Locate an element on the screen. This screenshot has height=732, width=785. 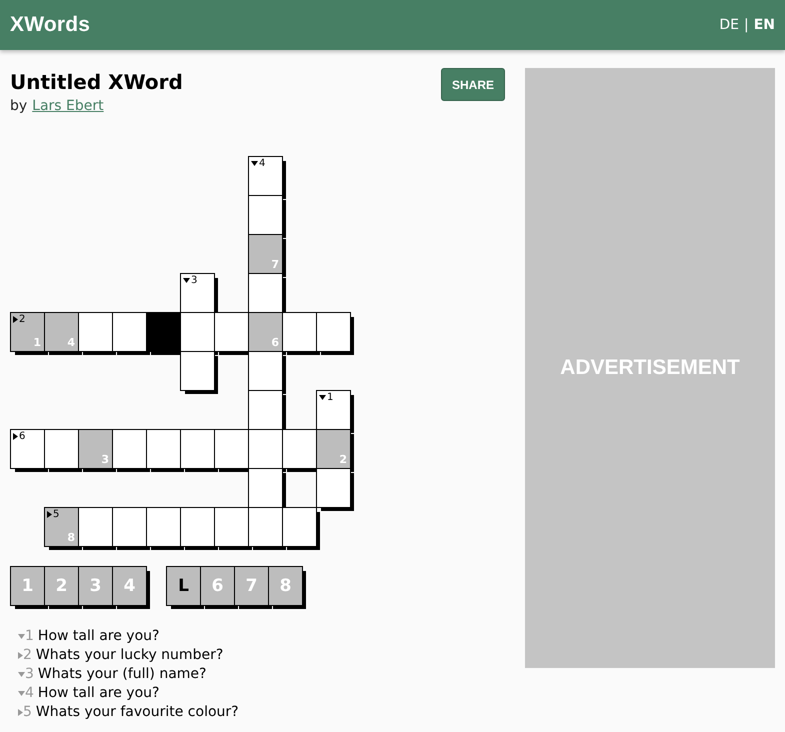
clue-number: 6 is located at coordinates (22, 436).